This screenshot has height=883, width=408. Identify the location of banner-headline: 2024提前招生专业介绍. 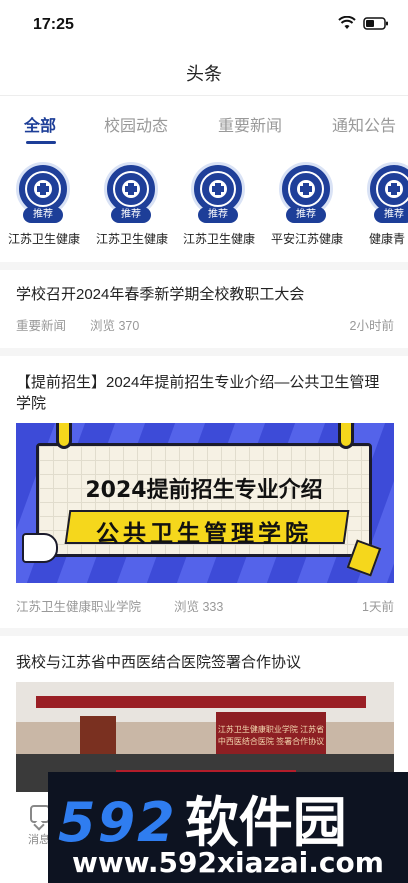
(204, 490).